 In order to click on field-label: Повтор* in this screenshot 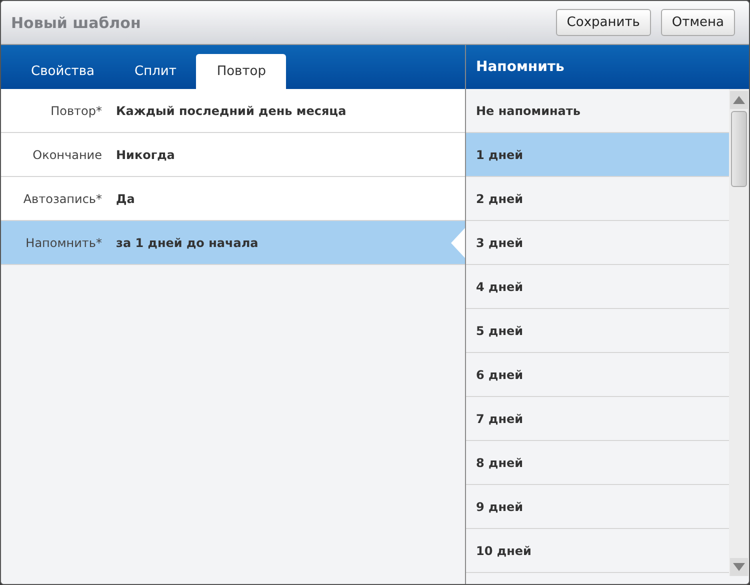, I will do `click(76, 111)`.